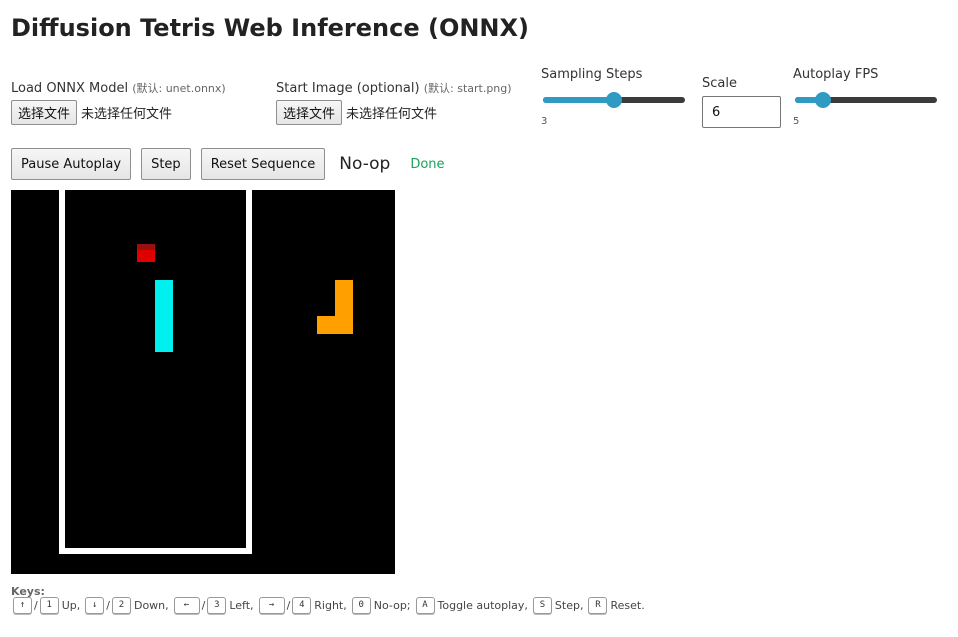  I want to click on model-loader-hint: (默认: unet.onnx), so click(179, 88).